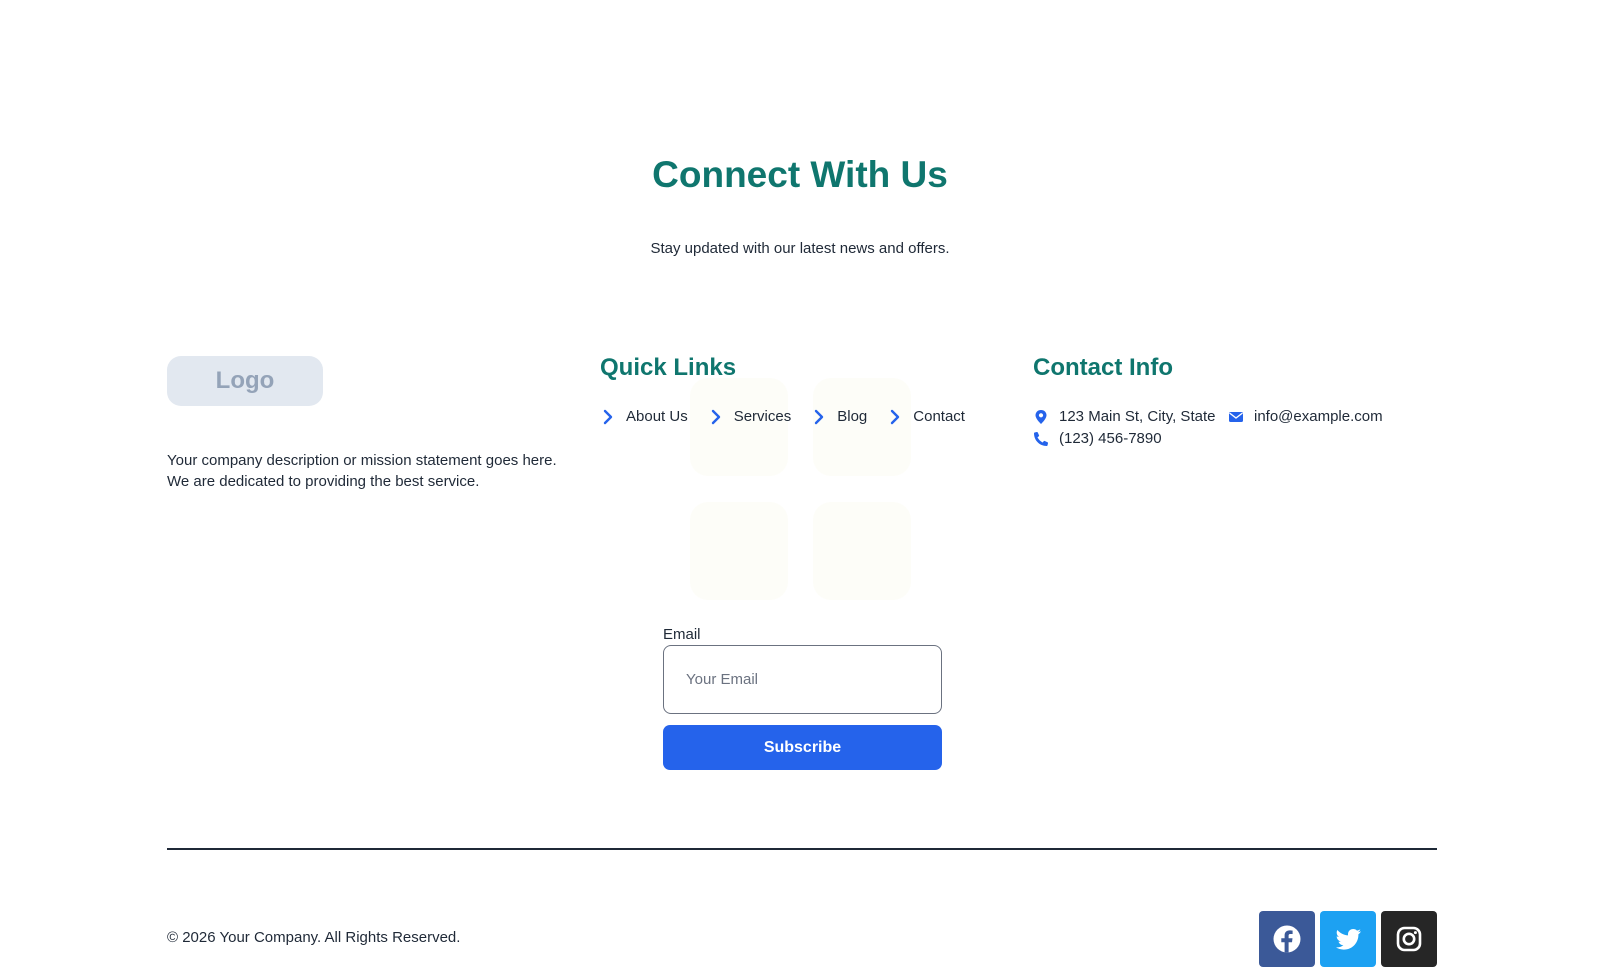 The width and height of the screenshot is (1600, 978). Describe the element at coordinates (802, 849) in the screenshot. I see `footer-divider` at that location.